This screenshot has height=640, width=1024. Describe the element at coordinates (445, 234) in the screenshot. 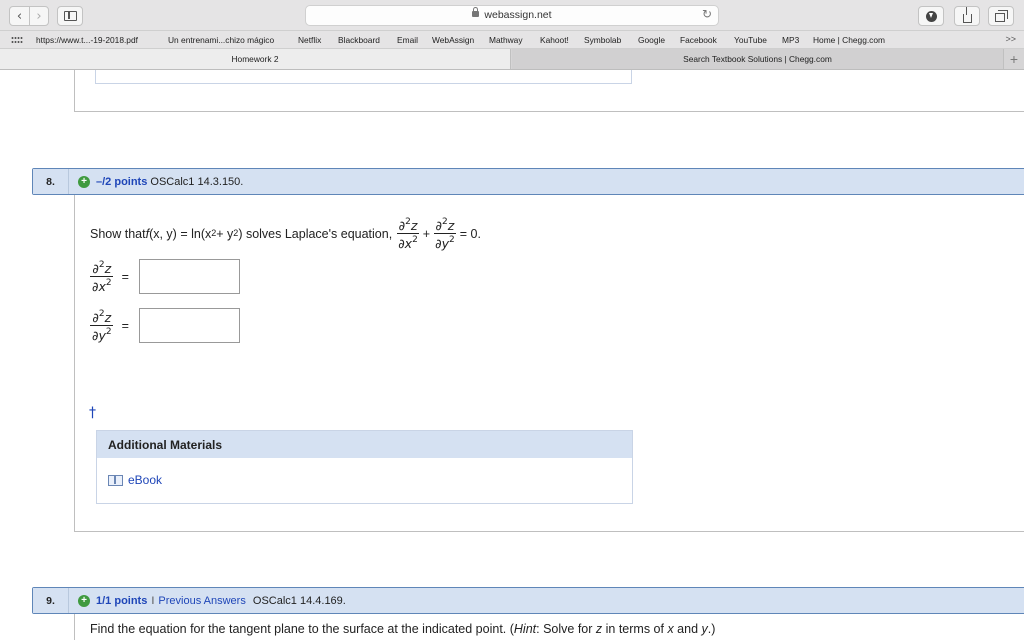

I see `laplace-term-y: ∂2z ∂y2` at that location.